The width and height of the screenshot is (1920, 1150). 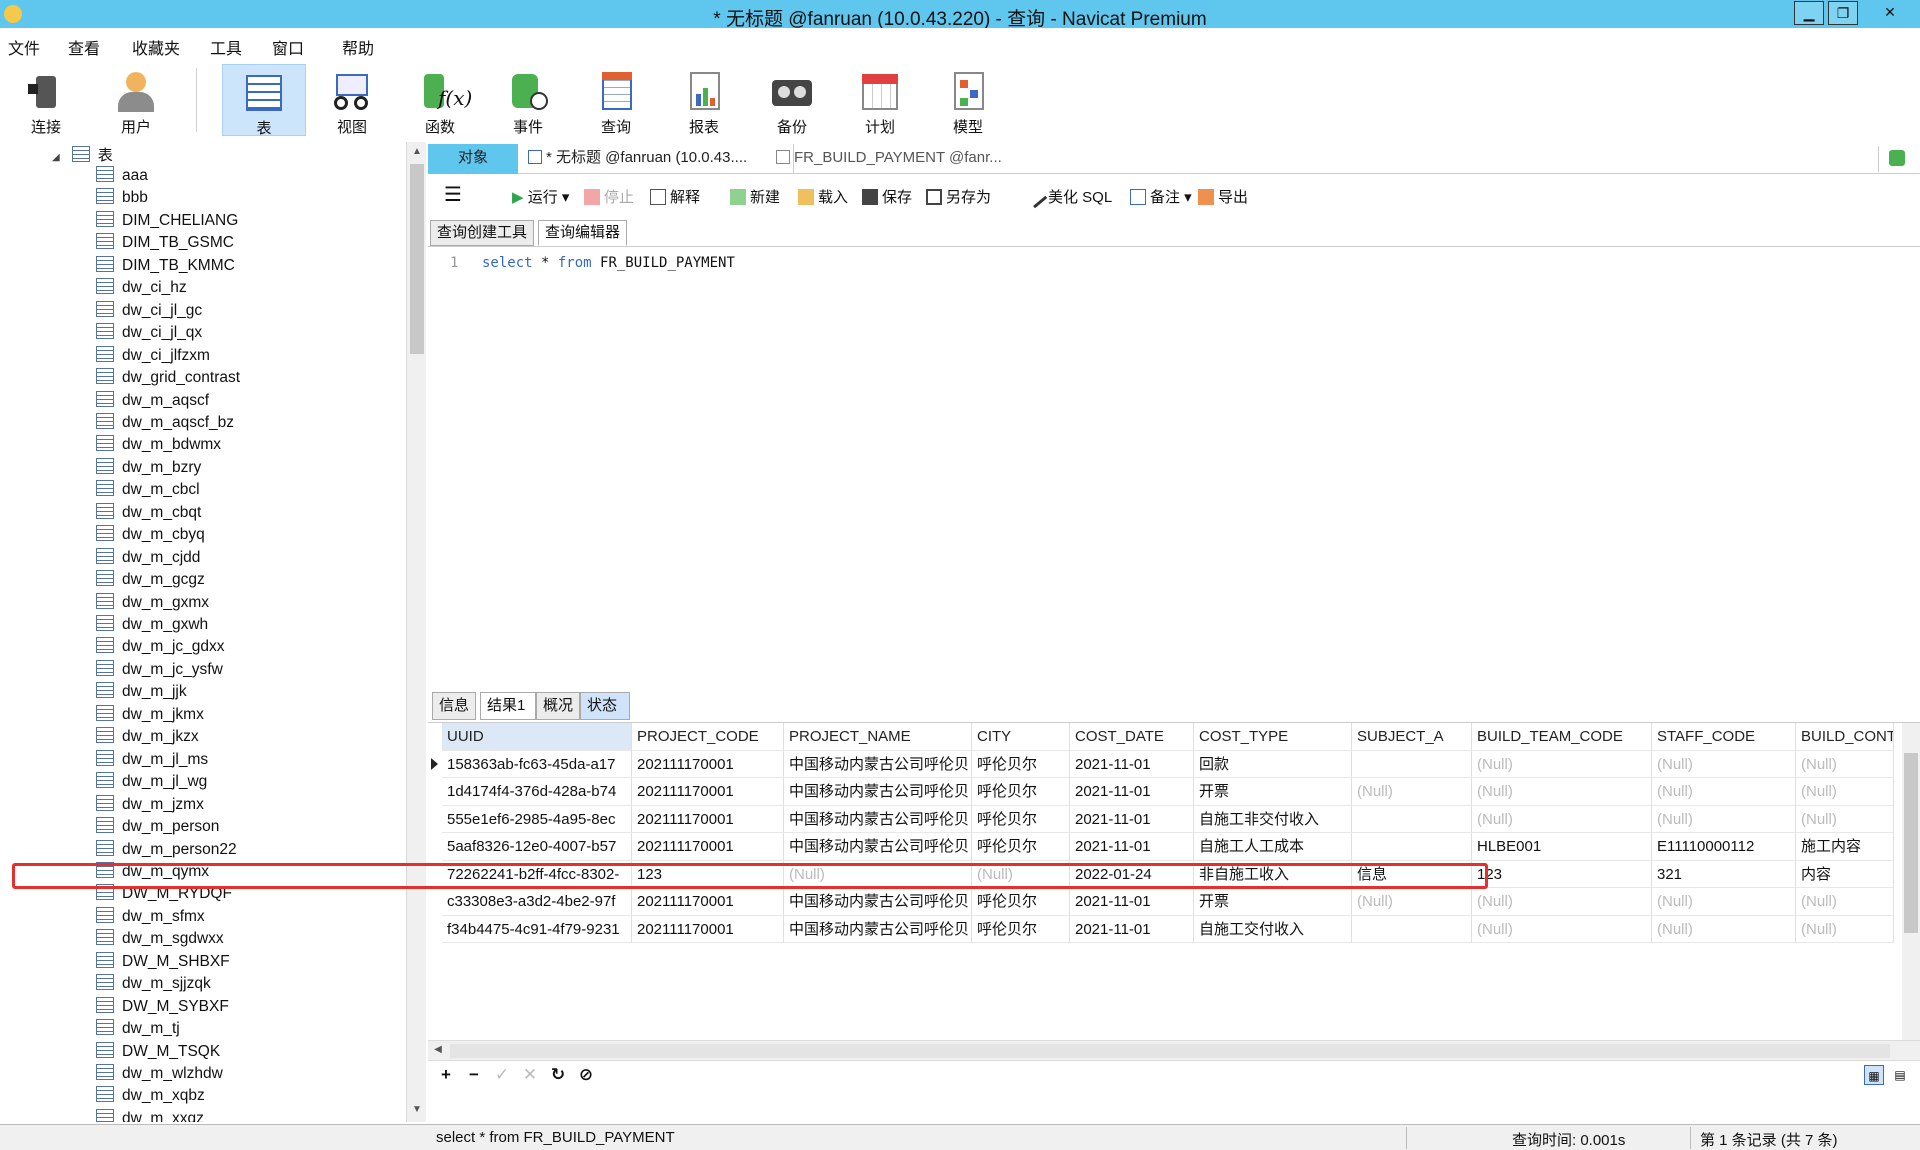 I want to click on tab-info: 信息, so click(x=454, y=706).